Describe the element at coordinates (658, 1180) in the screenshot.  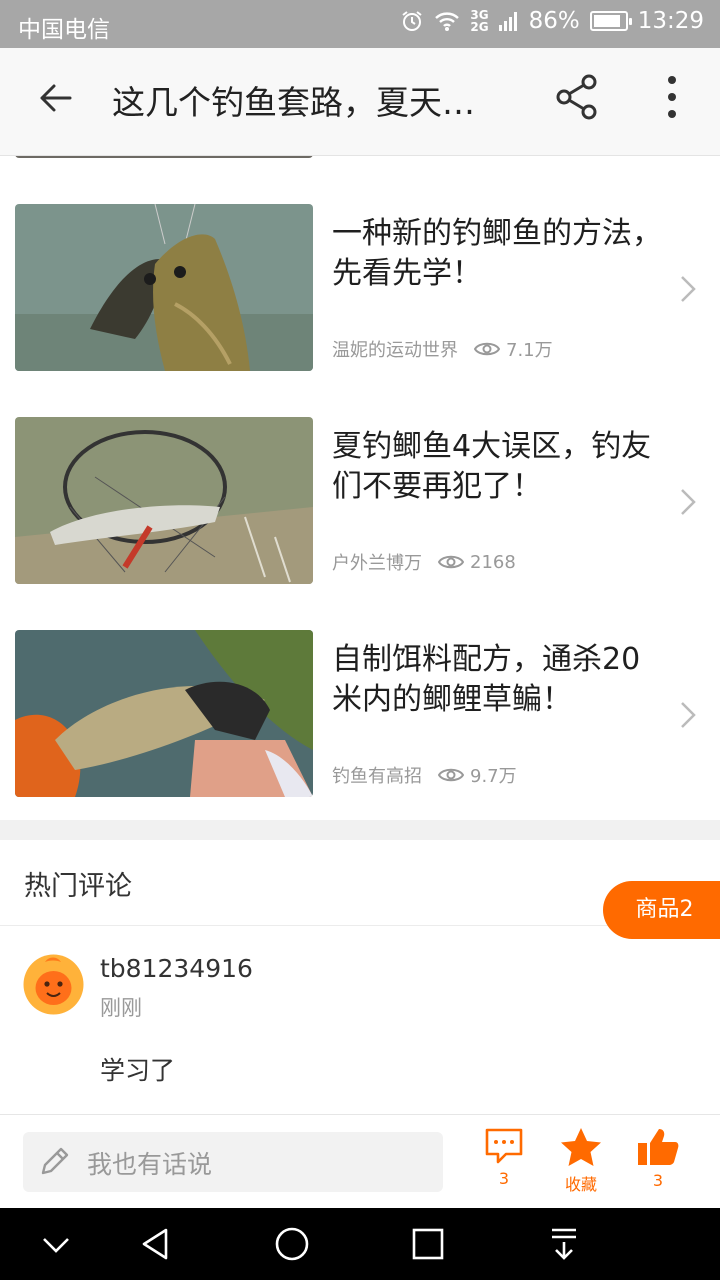
I see `like-count: 3` at that location.